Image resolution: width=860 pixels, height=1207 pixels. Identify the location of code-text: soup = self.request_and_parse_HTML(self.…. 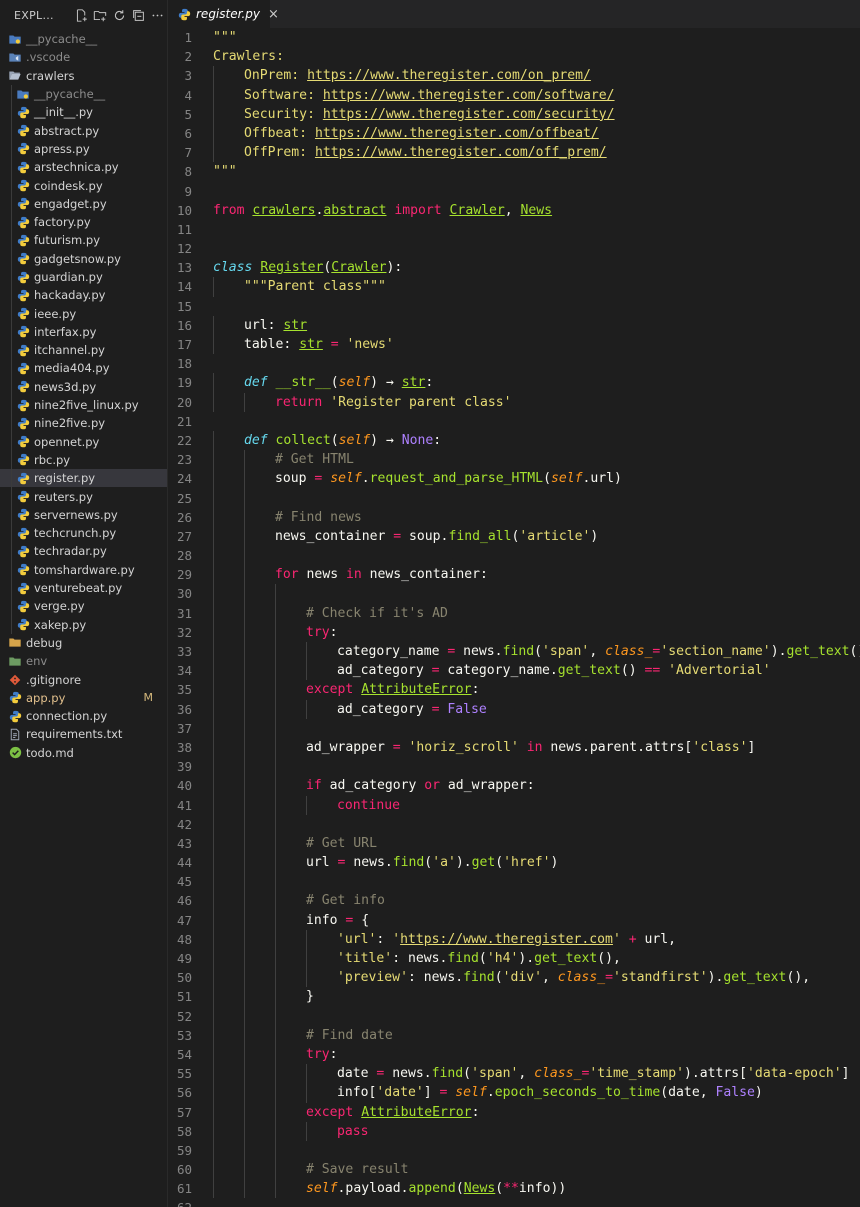
(526, 479).